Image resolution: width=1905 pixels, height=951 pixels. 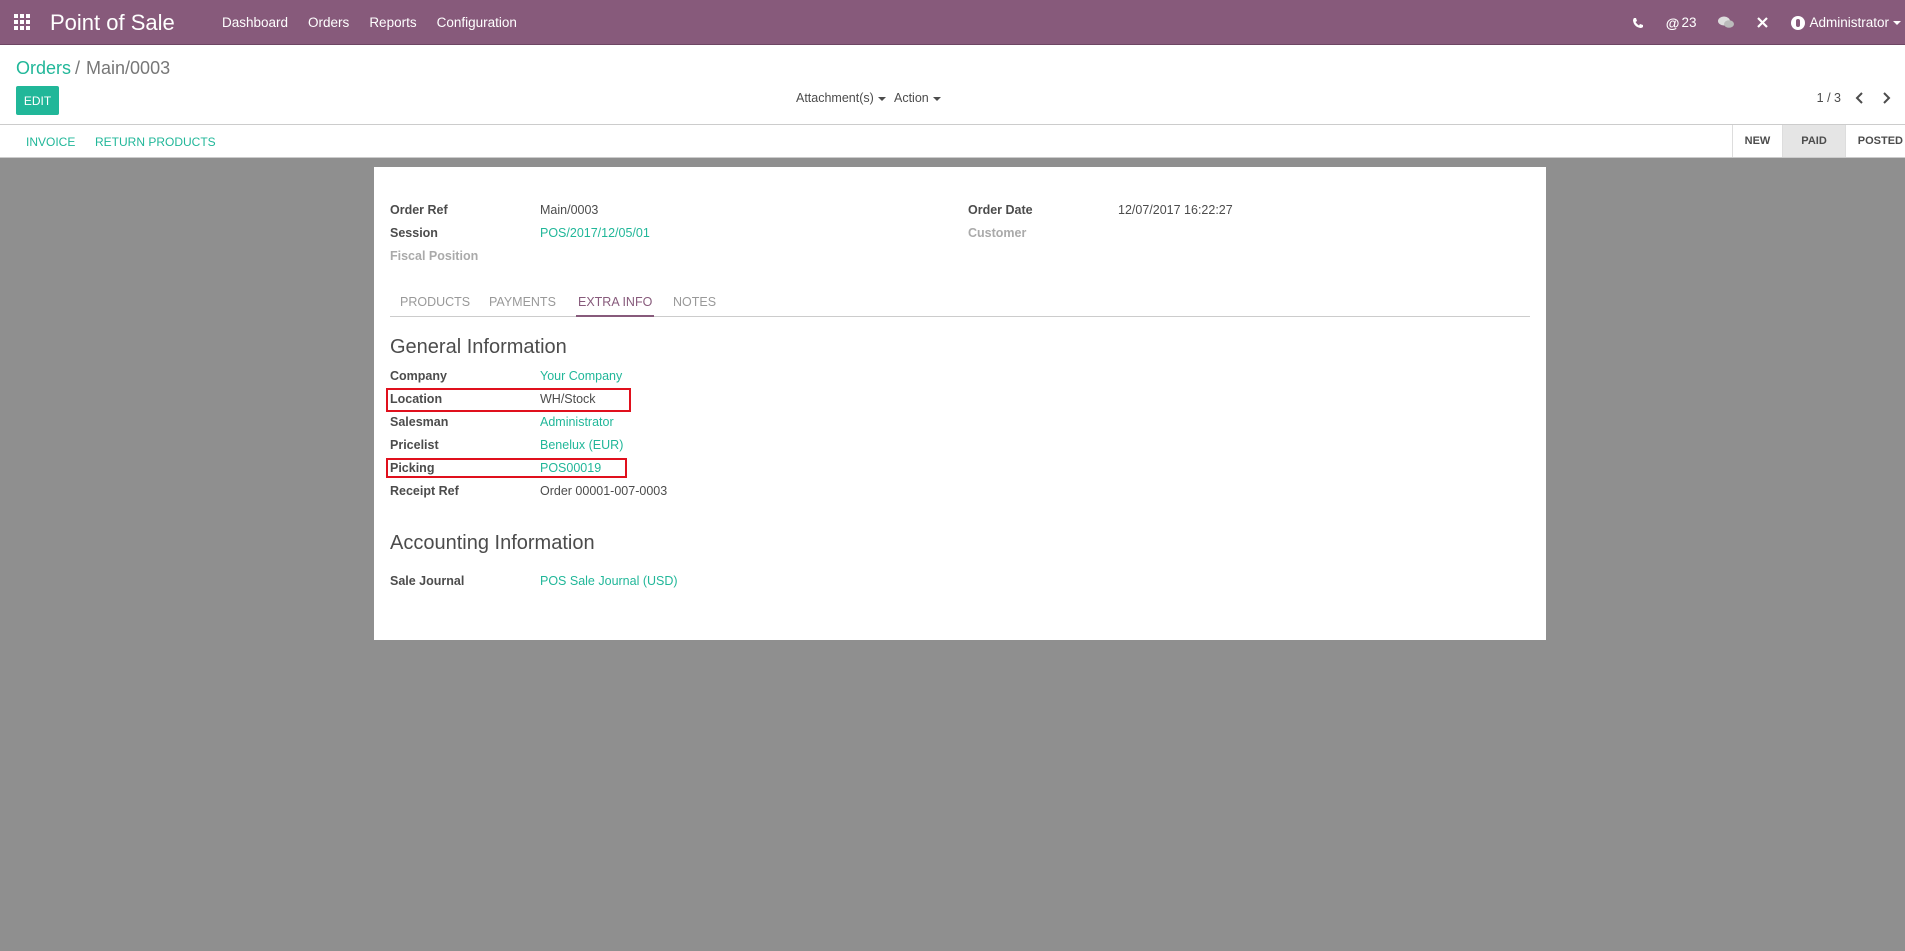 I want to click on stage-bar: NEW PAID POSTED, so click(x=1818, y=141).